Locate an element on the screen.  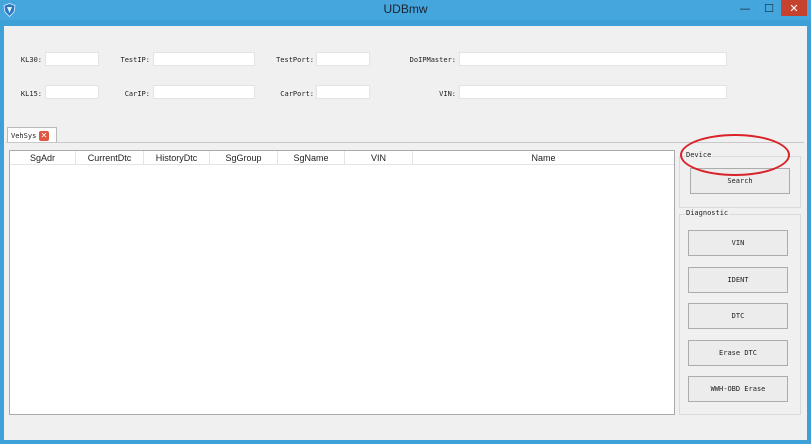
column-header-name: Name is located at coordinates (543, 158).